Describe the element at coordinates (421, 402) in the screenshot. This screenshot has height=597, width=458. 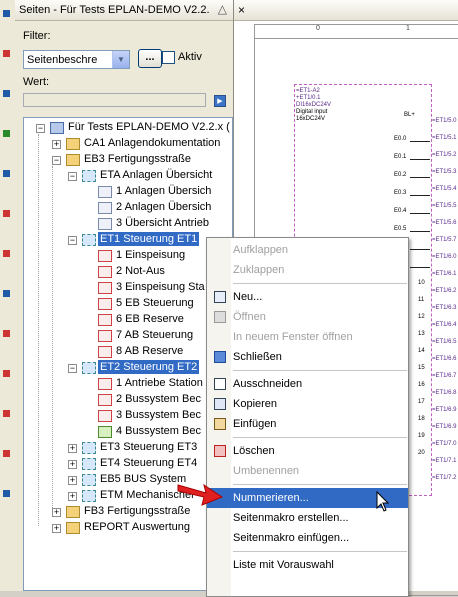
I see `pin-number: 17` at that location.